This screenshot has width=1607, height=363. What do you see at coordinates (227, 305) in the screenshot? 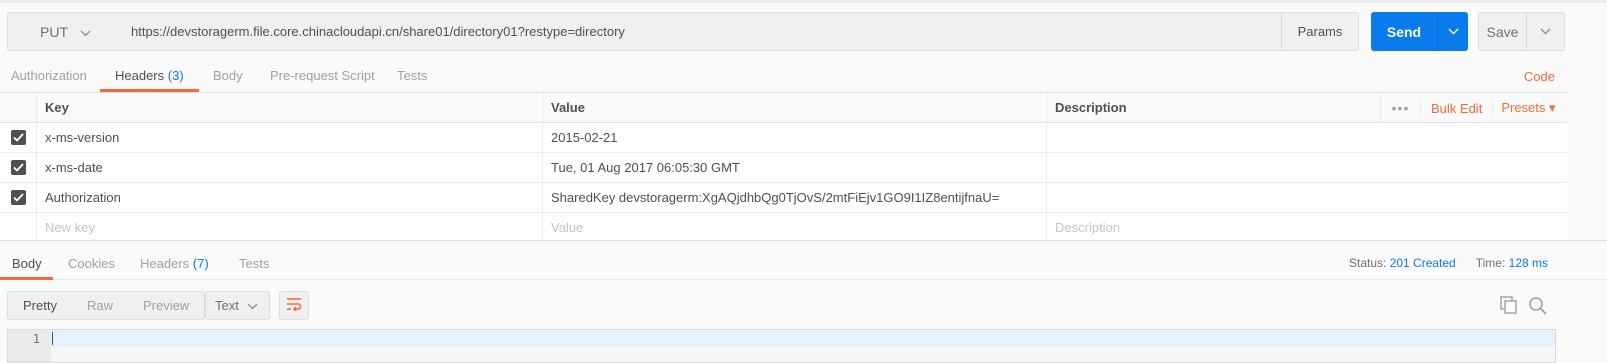
I see `format-label: Text` at bounding box center [227, 305].